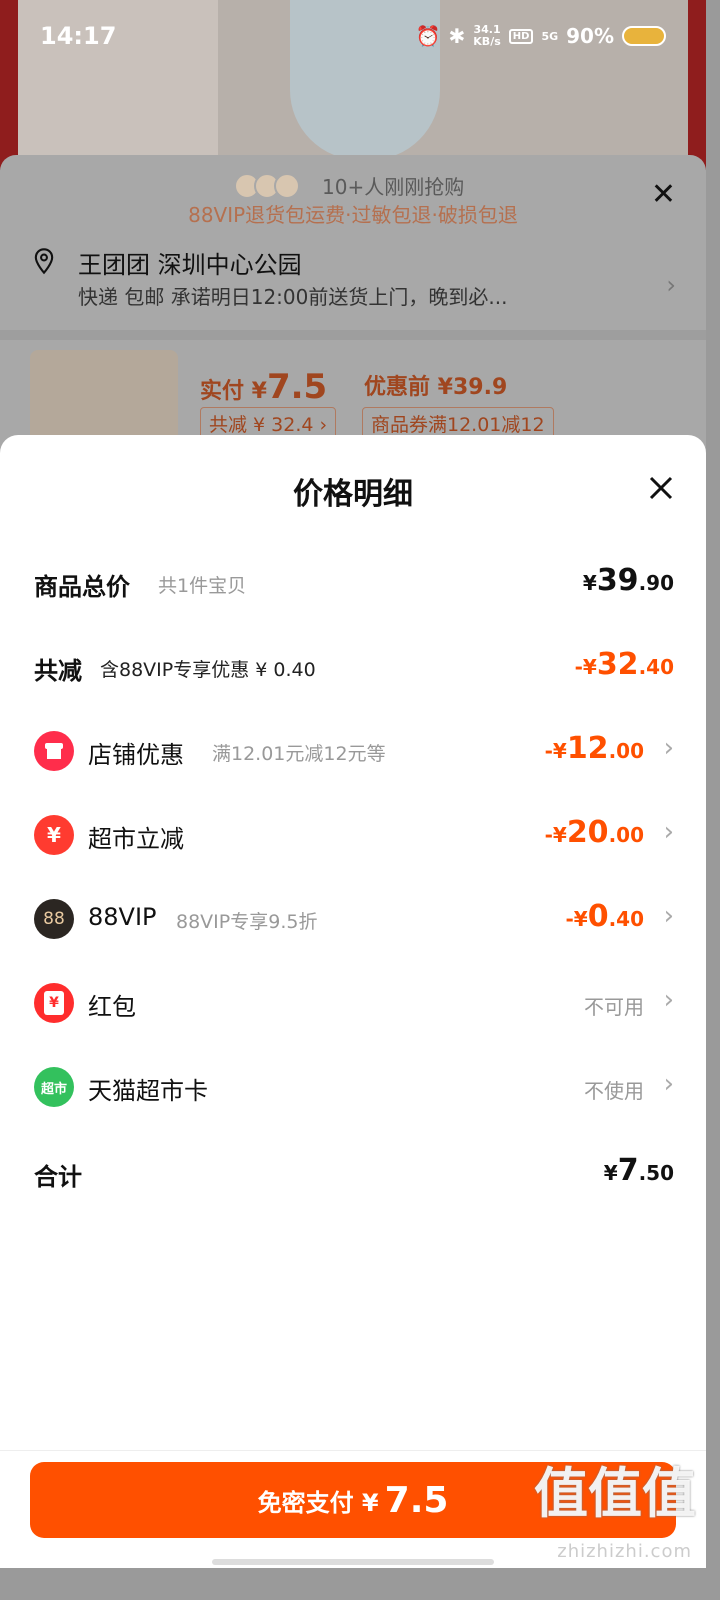  What do you see at coordinates (353, 1562) in the screenshot?
I see `home-indicator` at bounding box center [353, 1562].